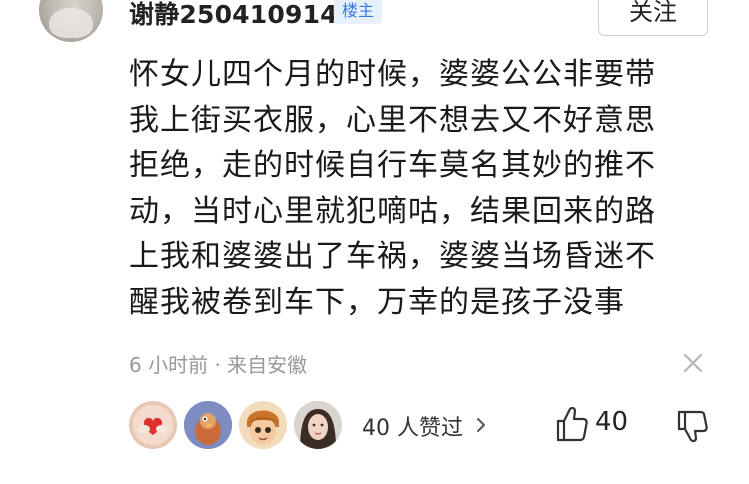 This screenshot has width=749, height=484. I want to click on comment-line: 怀女儿四个月的时候，婆婆公公非要带, so click(392, 74).